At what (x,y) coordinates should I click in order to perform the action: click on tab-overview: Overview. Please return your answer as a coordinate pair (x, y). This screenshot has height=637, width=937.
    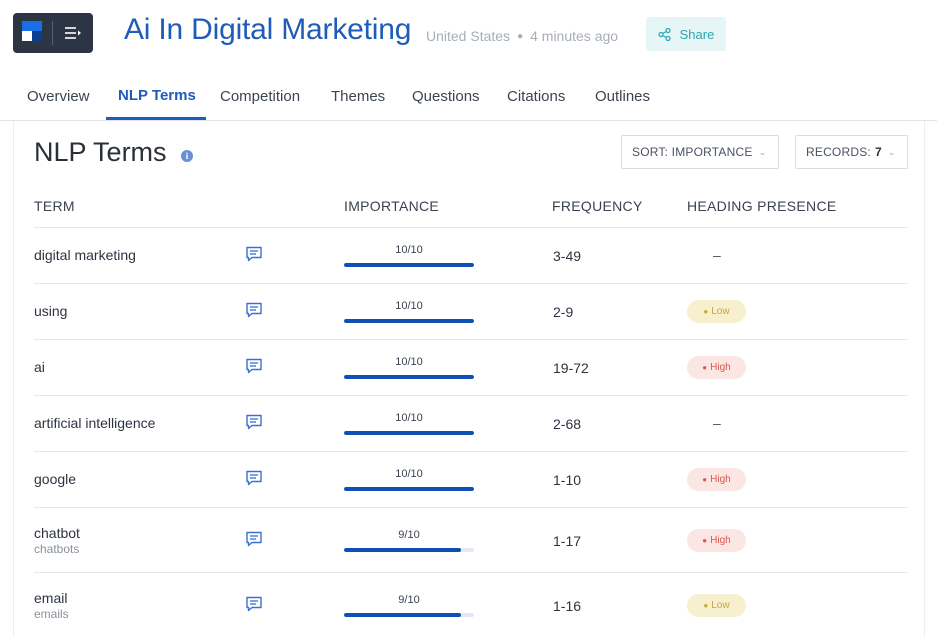
    Looking at the image, I should click on (58, 96).